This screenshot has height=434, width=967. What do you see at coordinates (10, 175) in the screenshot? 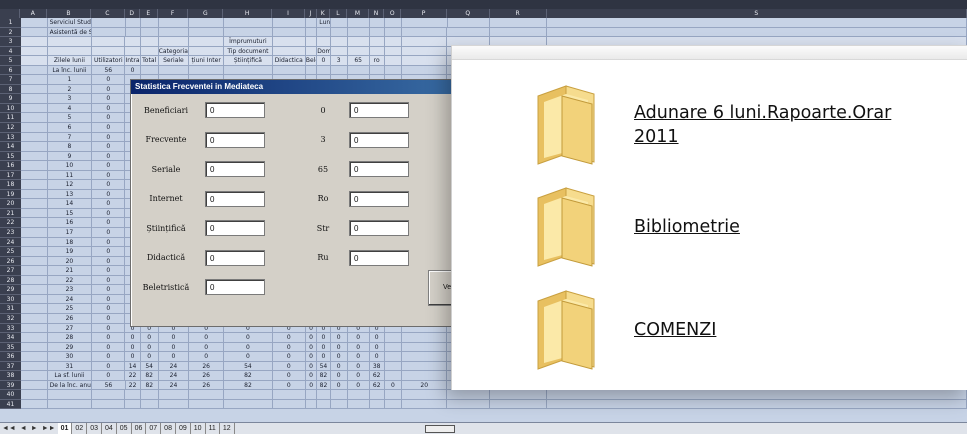
I see `row-header: 17` at bounding box center [10, 175].